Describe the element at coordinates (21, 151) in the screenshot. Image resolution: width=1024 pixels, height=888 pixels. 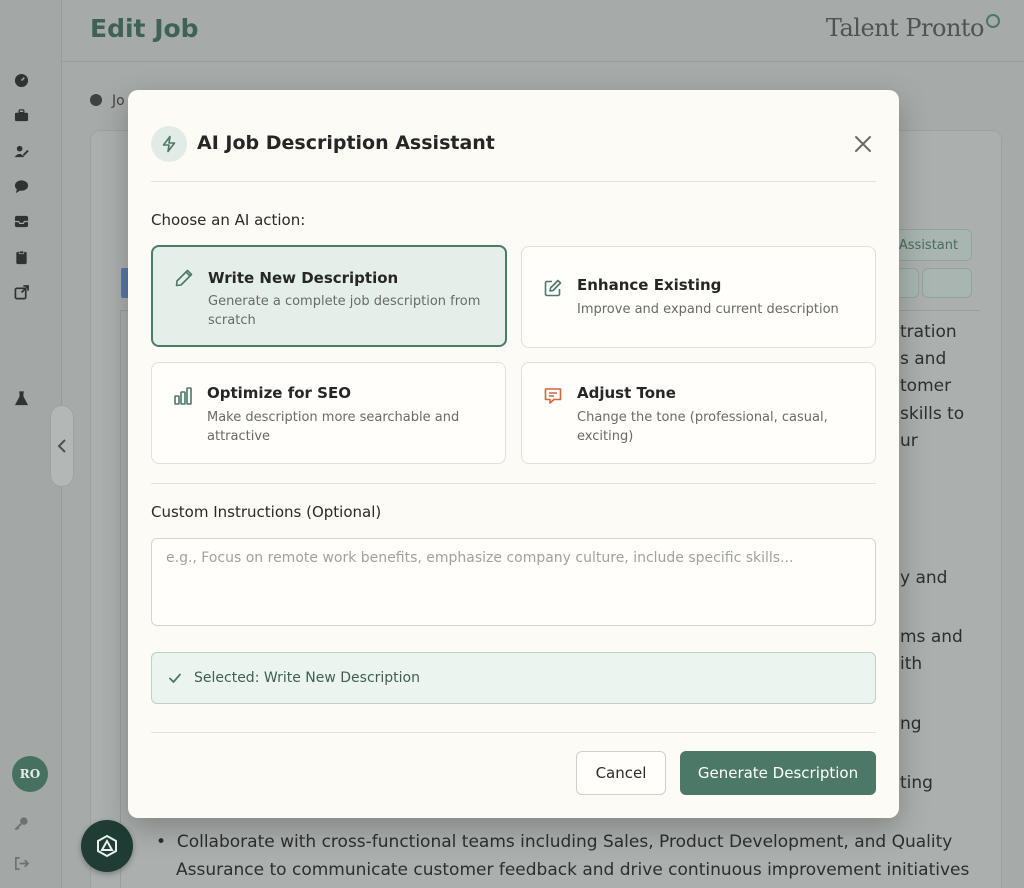
I see `user-edit-icon` at that location.